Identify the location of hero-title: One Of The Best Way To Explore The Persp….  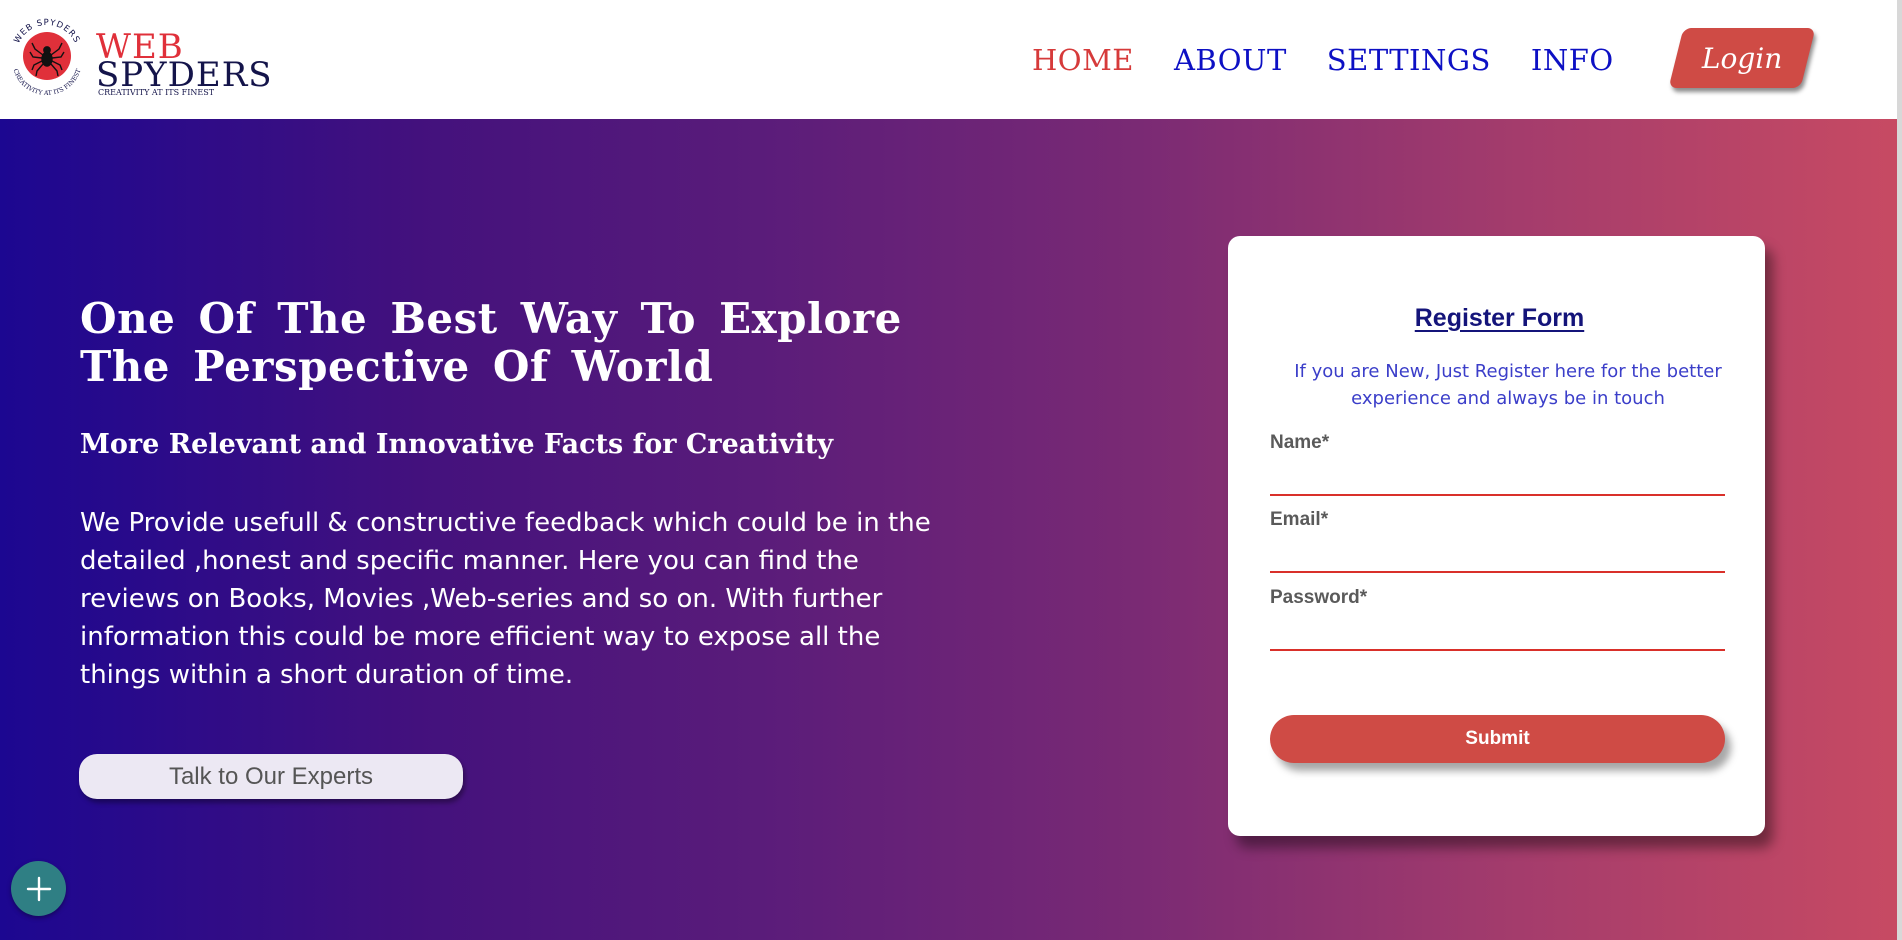
(491, 342).